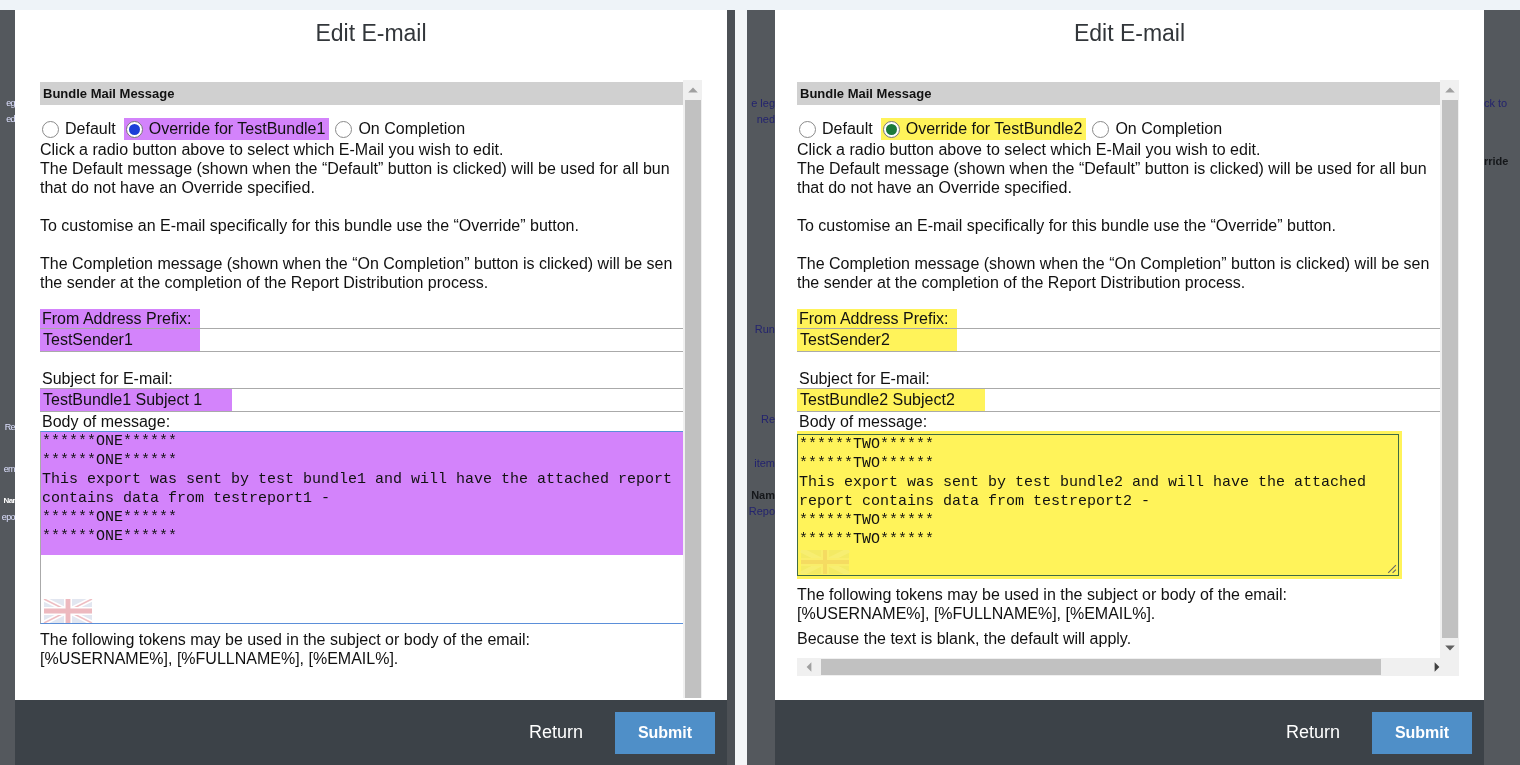  I want to click on input-field: TestSender2, so click(1118, 340).